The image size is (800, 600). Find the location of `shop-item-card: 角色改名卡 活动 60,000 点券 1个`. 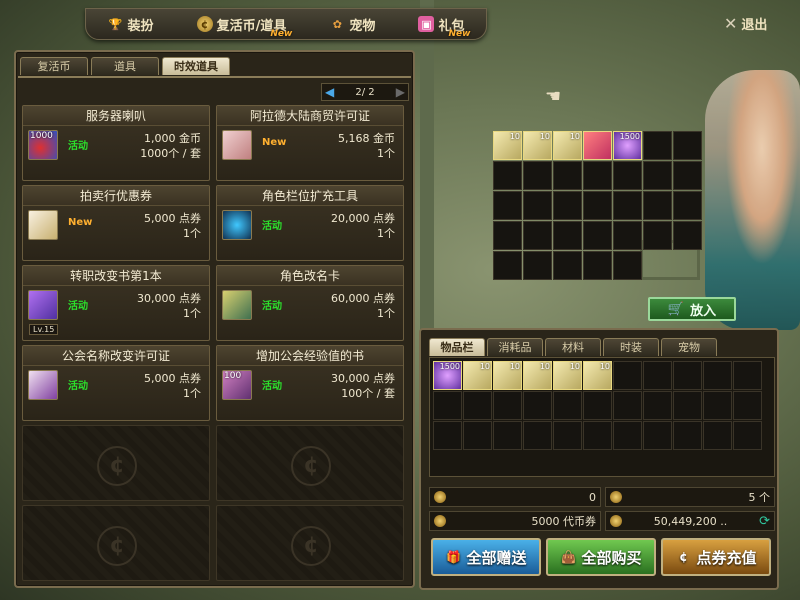

shop-item-card: 角色改名卡 活动 60,000 点券 1个 is located at coordinates (310, 303).